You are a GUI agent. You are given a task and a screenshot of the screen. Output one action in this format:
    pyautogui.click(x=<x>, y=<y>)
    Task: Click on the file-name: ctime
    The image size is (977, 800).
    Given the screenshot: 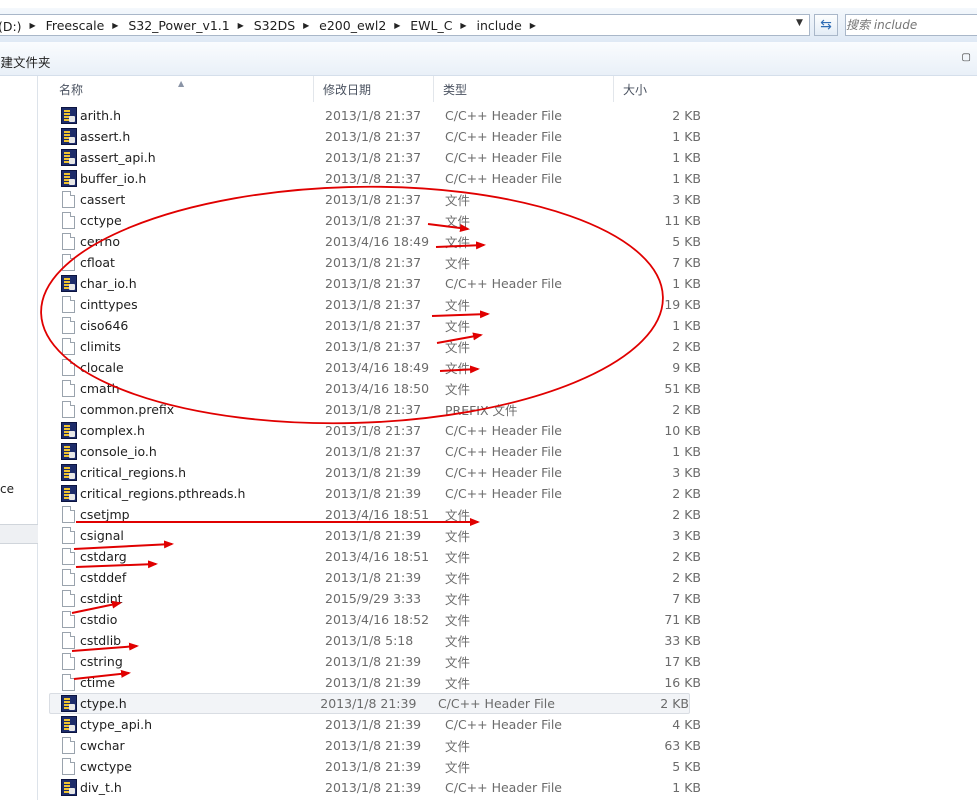 What is the action you would take?
    pyautogui.click(x=202, y=682)
    